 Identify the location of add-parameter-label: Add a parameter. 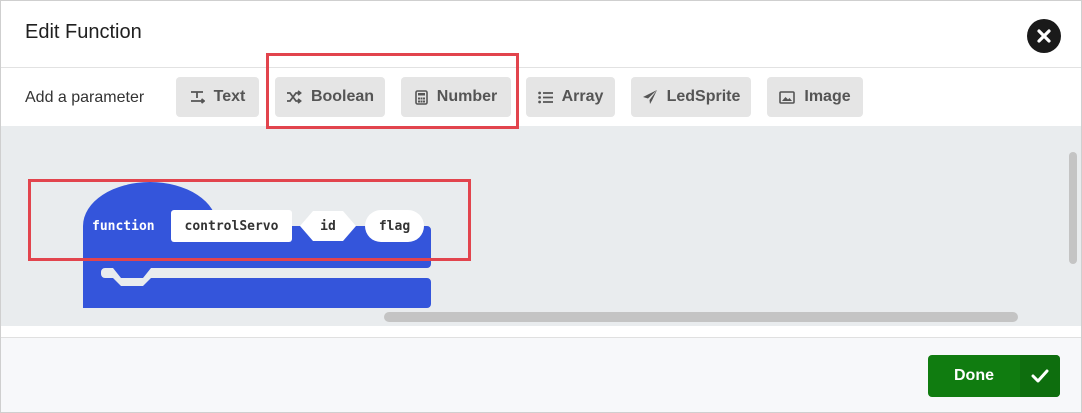
(85, 97).